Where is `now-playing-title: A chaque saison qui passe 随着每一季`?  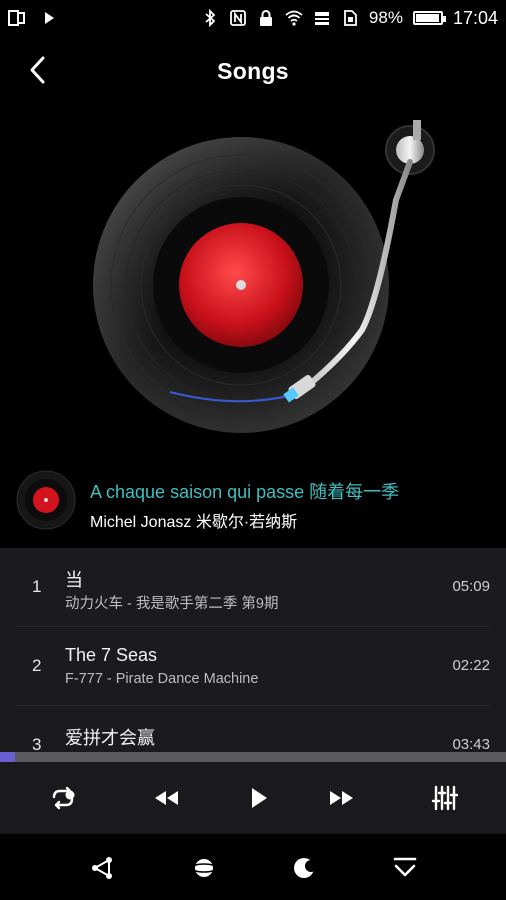
now-playing-title: A chaque saison qui passe 随着每一季 is located at coordinates (245, 492).